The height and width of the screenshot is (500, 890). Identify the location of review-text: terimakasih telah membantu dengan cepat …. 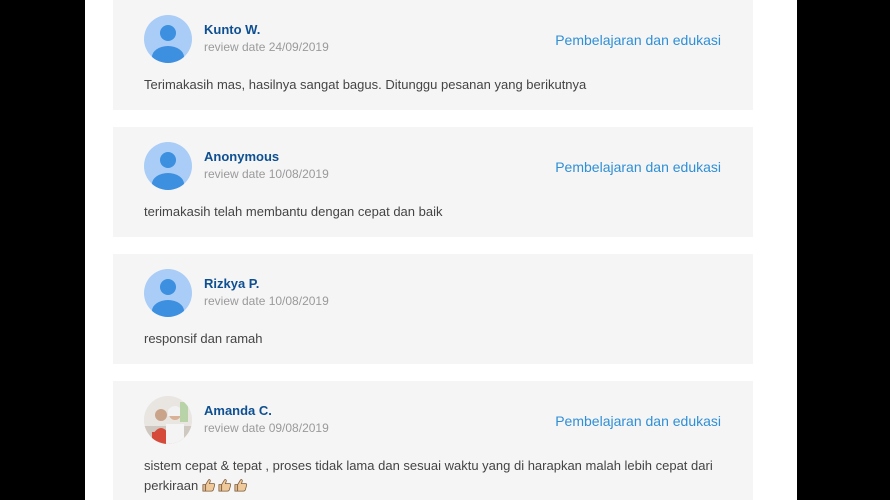
(293, 211).